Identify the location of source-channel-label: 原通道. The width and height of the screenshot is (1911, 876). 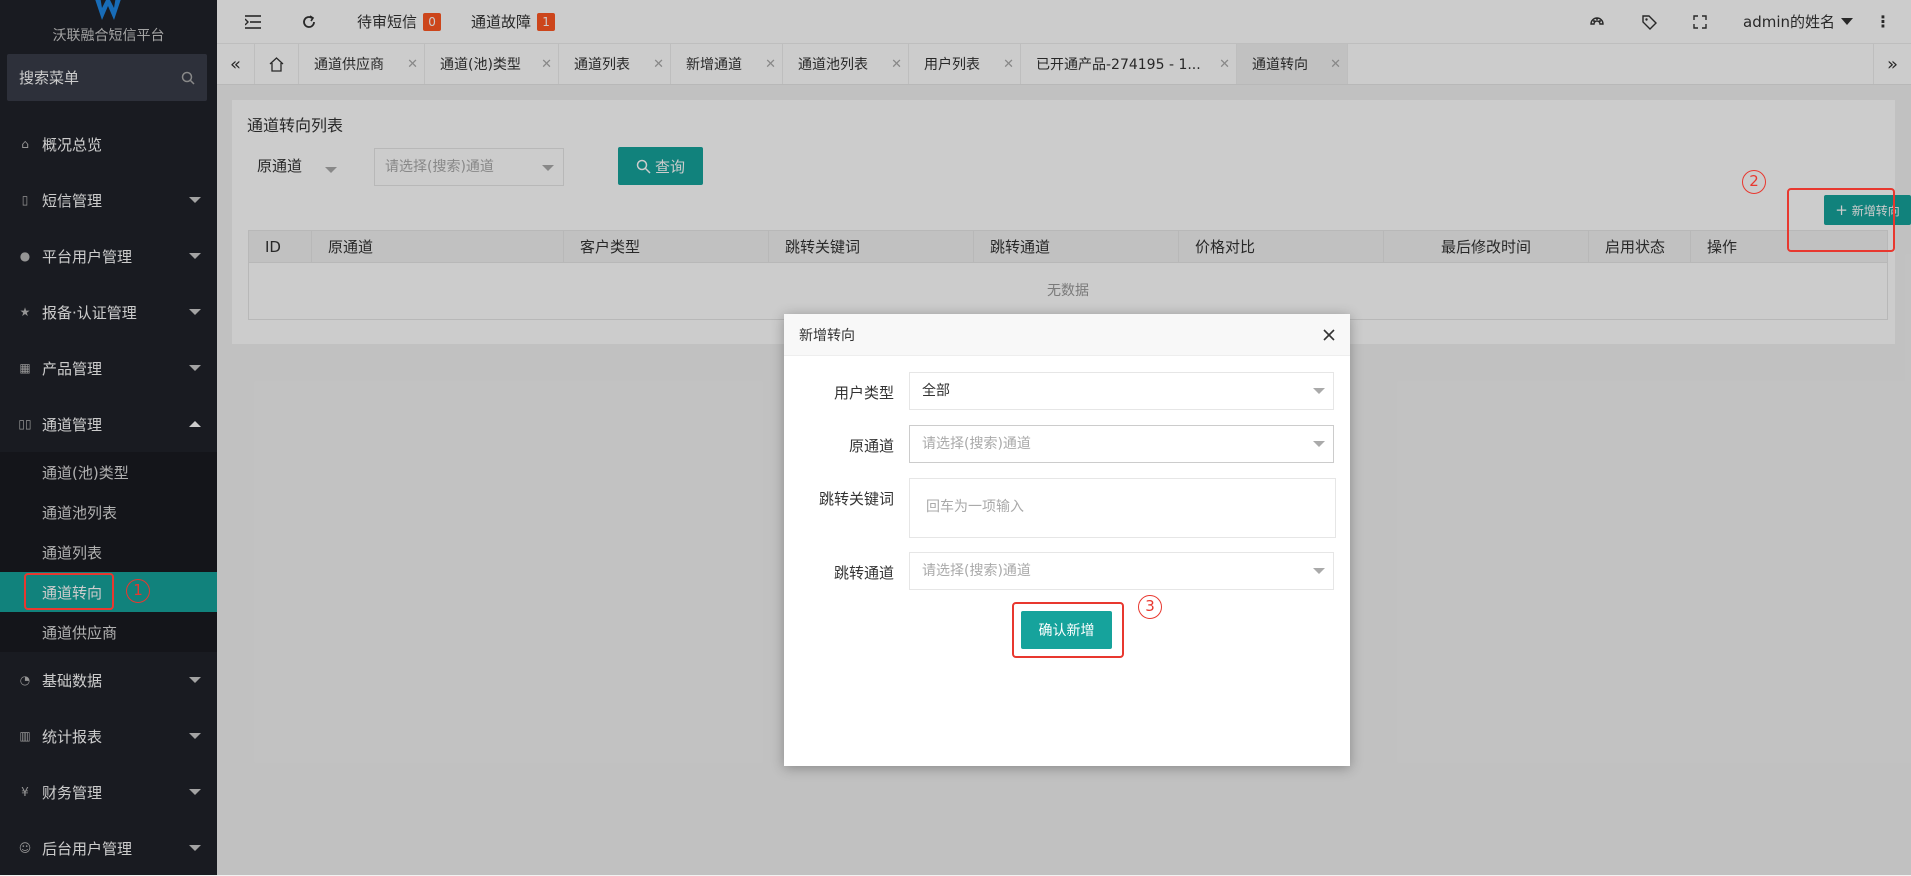
(871, 445).